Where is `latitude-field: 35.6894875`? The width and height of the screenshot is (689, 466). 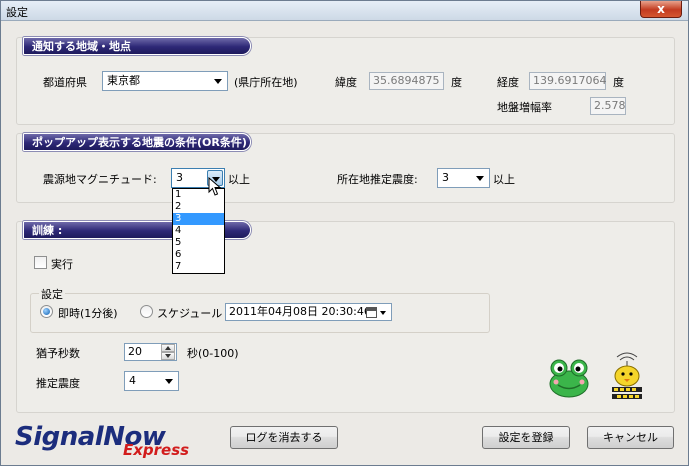 latitude-field: 35.6894875 is located at coordinates (406, 81).